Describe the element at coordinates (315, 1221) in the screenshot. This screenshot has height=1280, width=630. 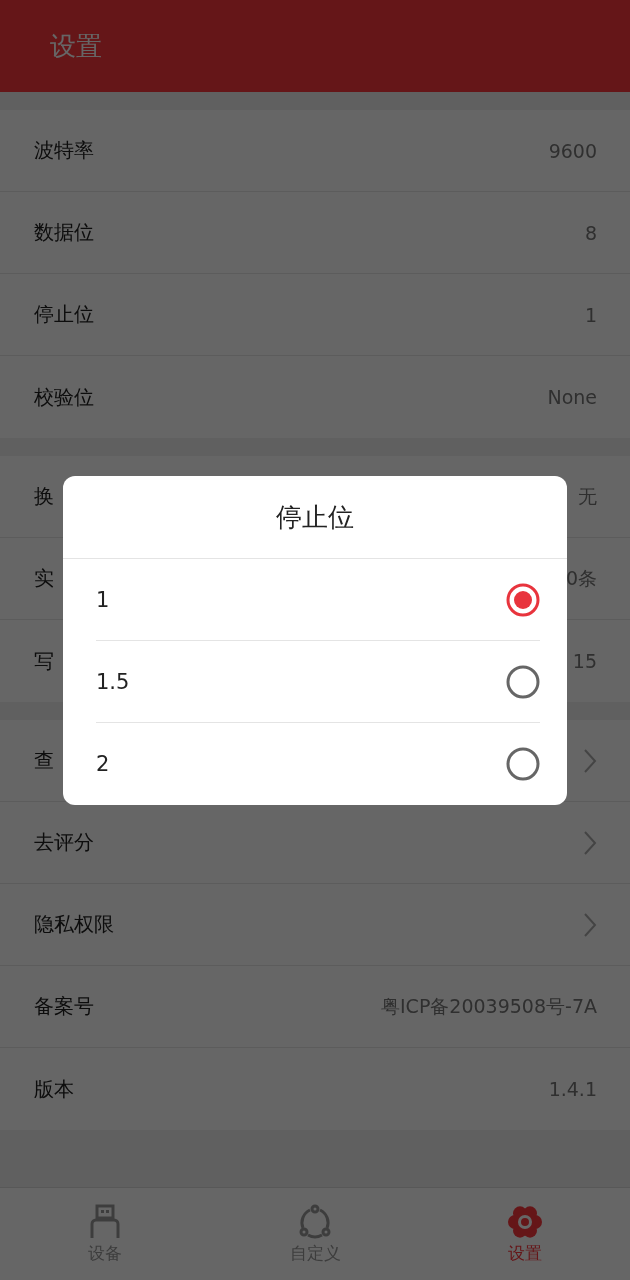
I see `share-icon` at that location.